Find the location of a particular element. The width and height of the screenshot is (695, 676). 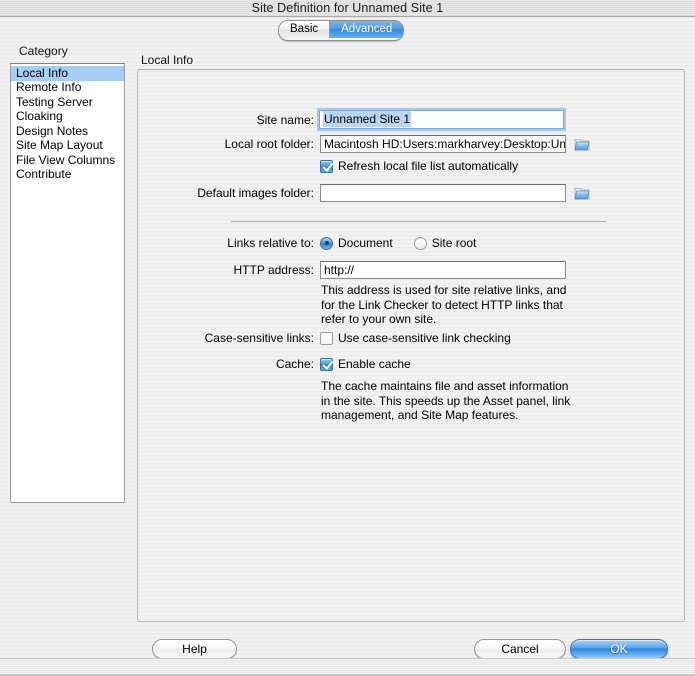

tab-bar: Basic Advanced is located at coordinates (347, 29).